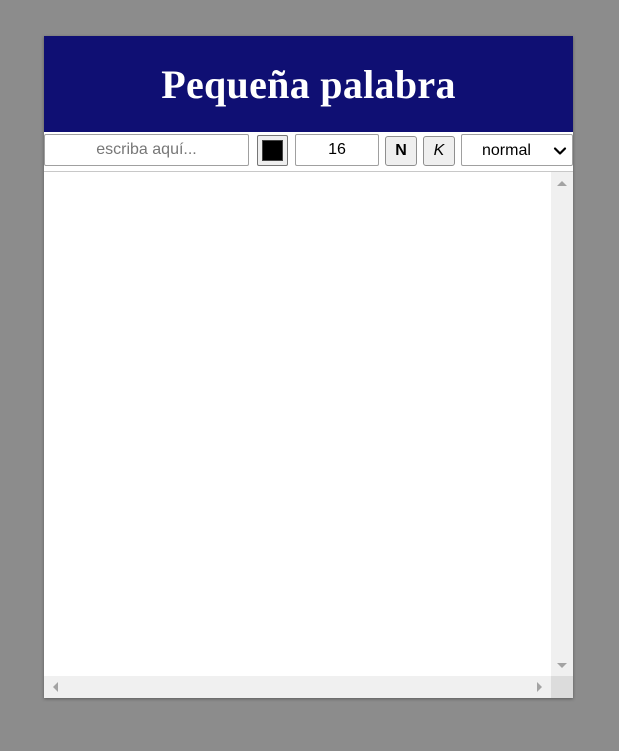 The width and height of the screenshot is (619, 751). Describe the element at coordinates (146, 150) in the screenshot. I see `text-input` at that location.